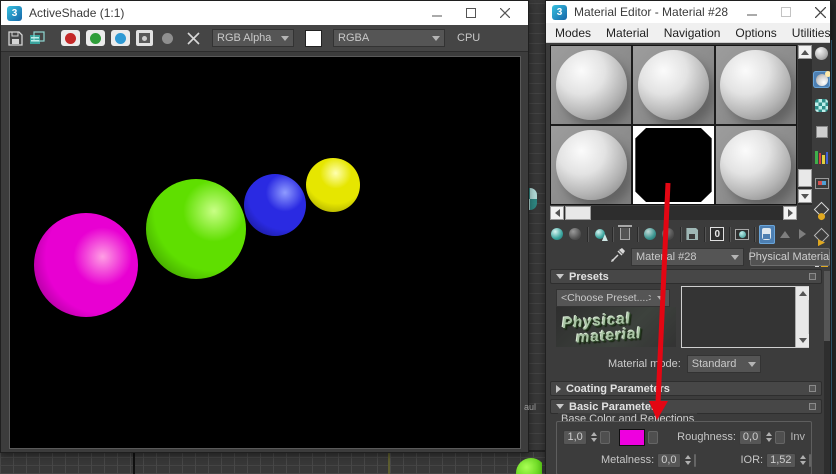 The image size is (836, 474). I want to click on material-mode-row: Material mode: Standard, so click(688, 364).